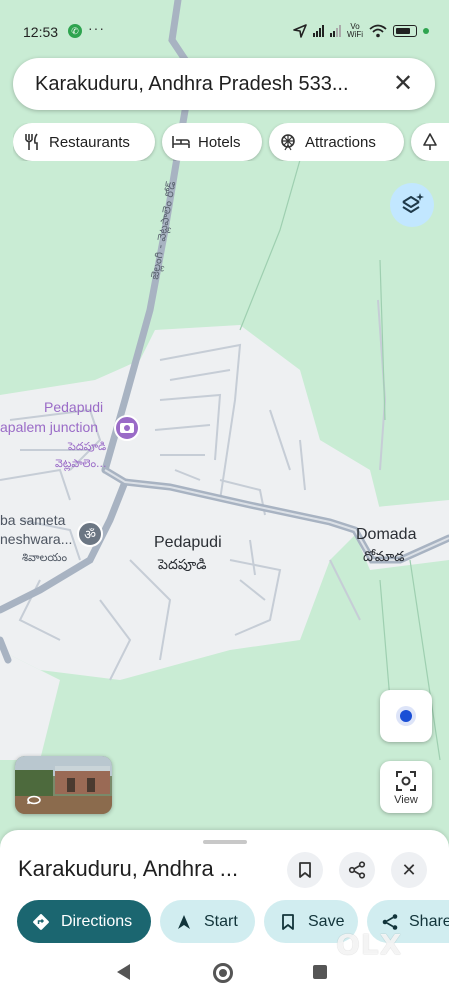 The image size is (449, 1000). I want to click on layers-icon, so click(413, 203).